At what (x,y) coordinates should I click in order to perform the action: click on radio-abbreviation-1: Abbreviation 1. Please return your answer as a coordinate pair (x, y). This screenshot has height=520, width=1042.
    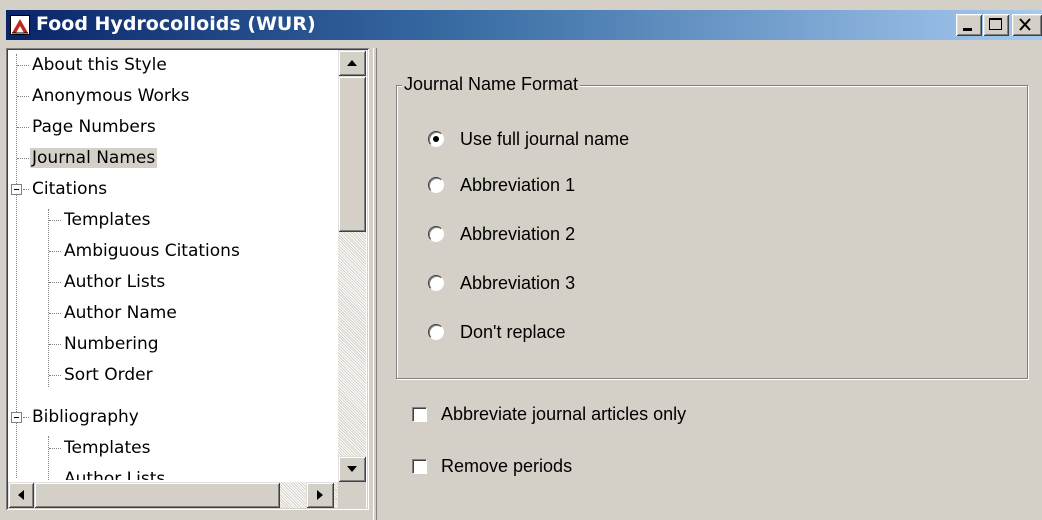
    Looking at the image, I should click on (501, 185).